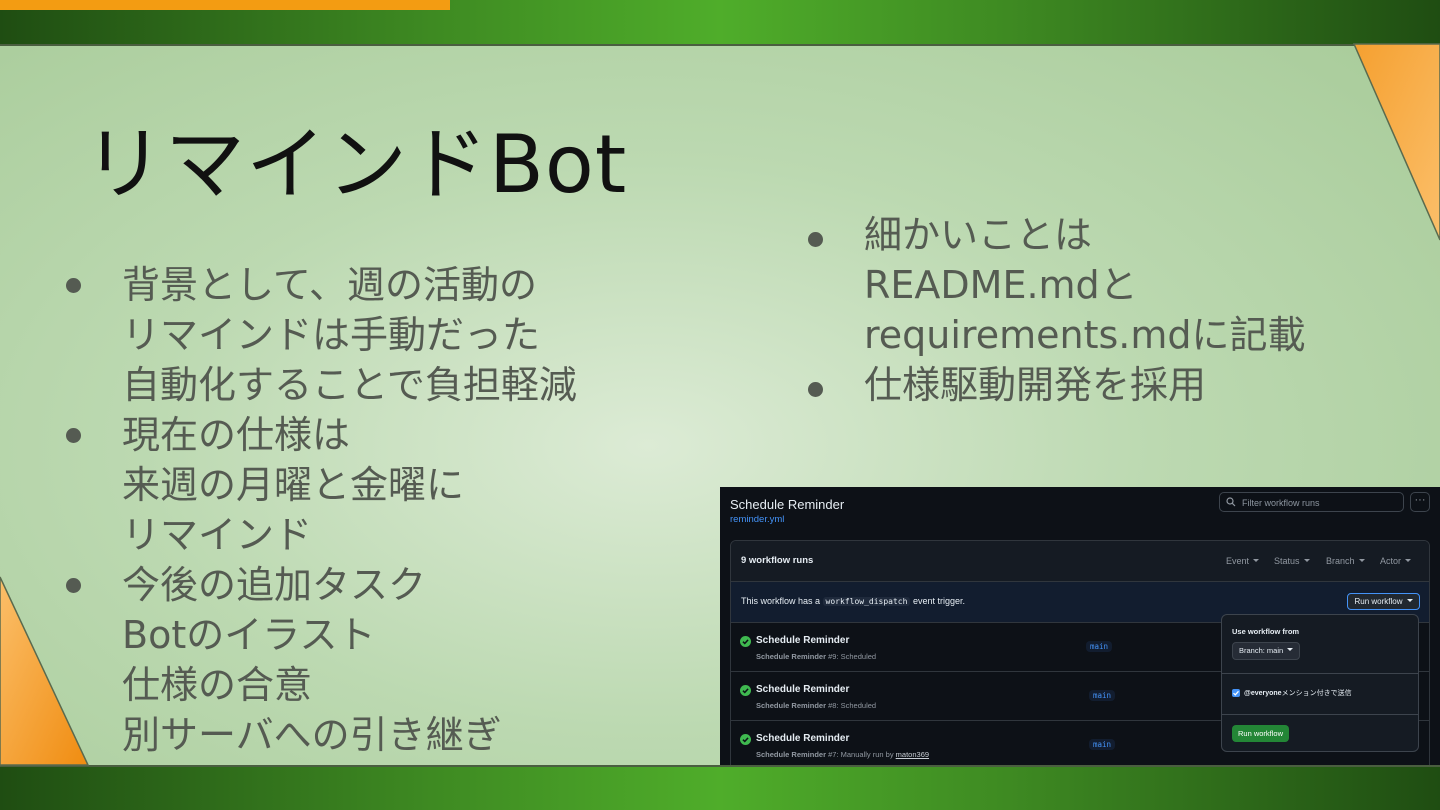 The width and height of the screenshot is (1440, 810). I want to click on bullet-line: 仕様の合意, so click(217, 685).